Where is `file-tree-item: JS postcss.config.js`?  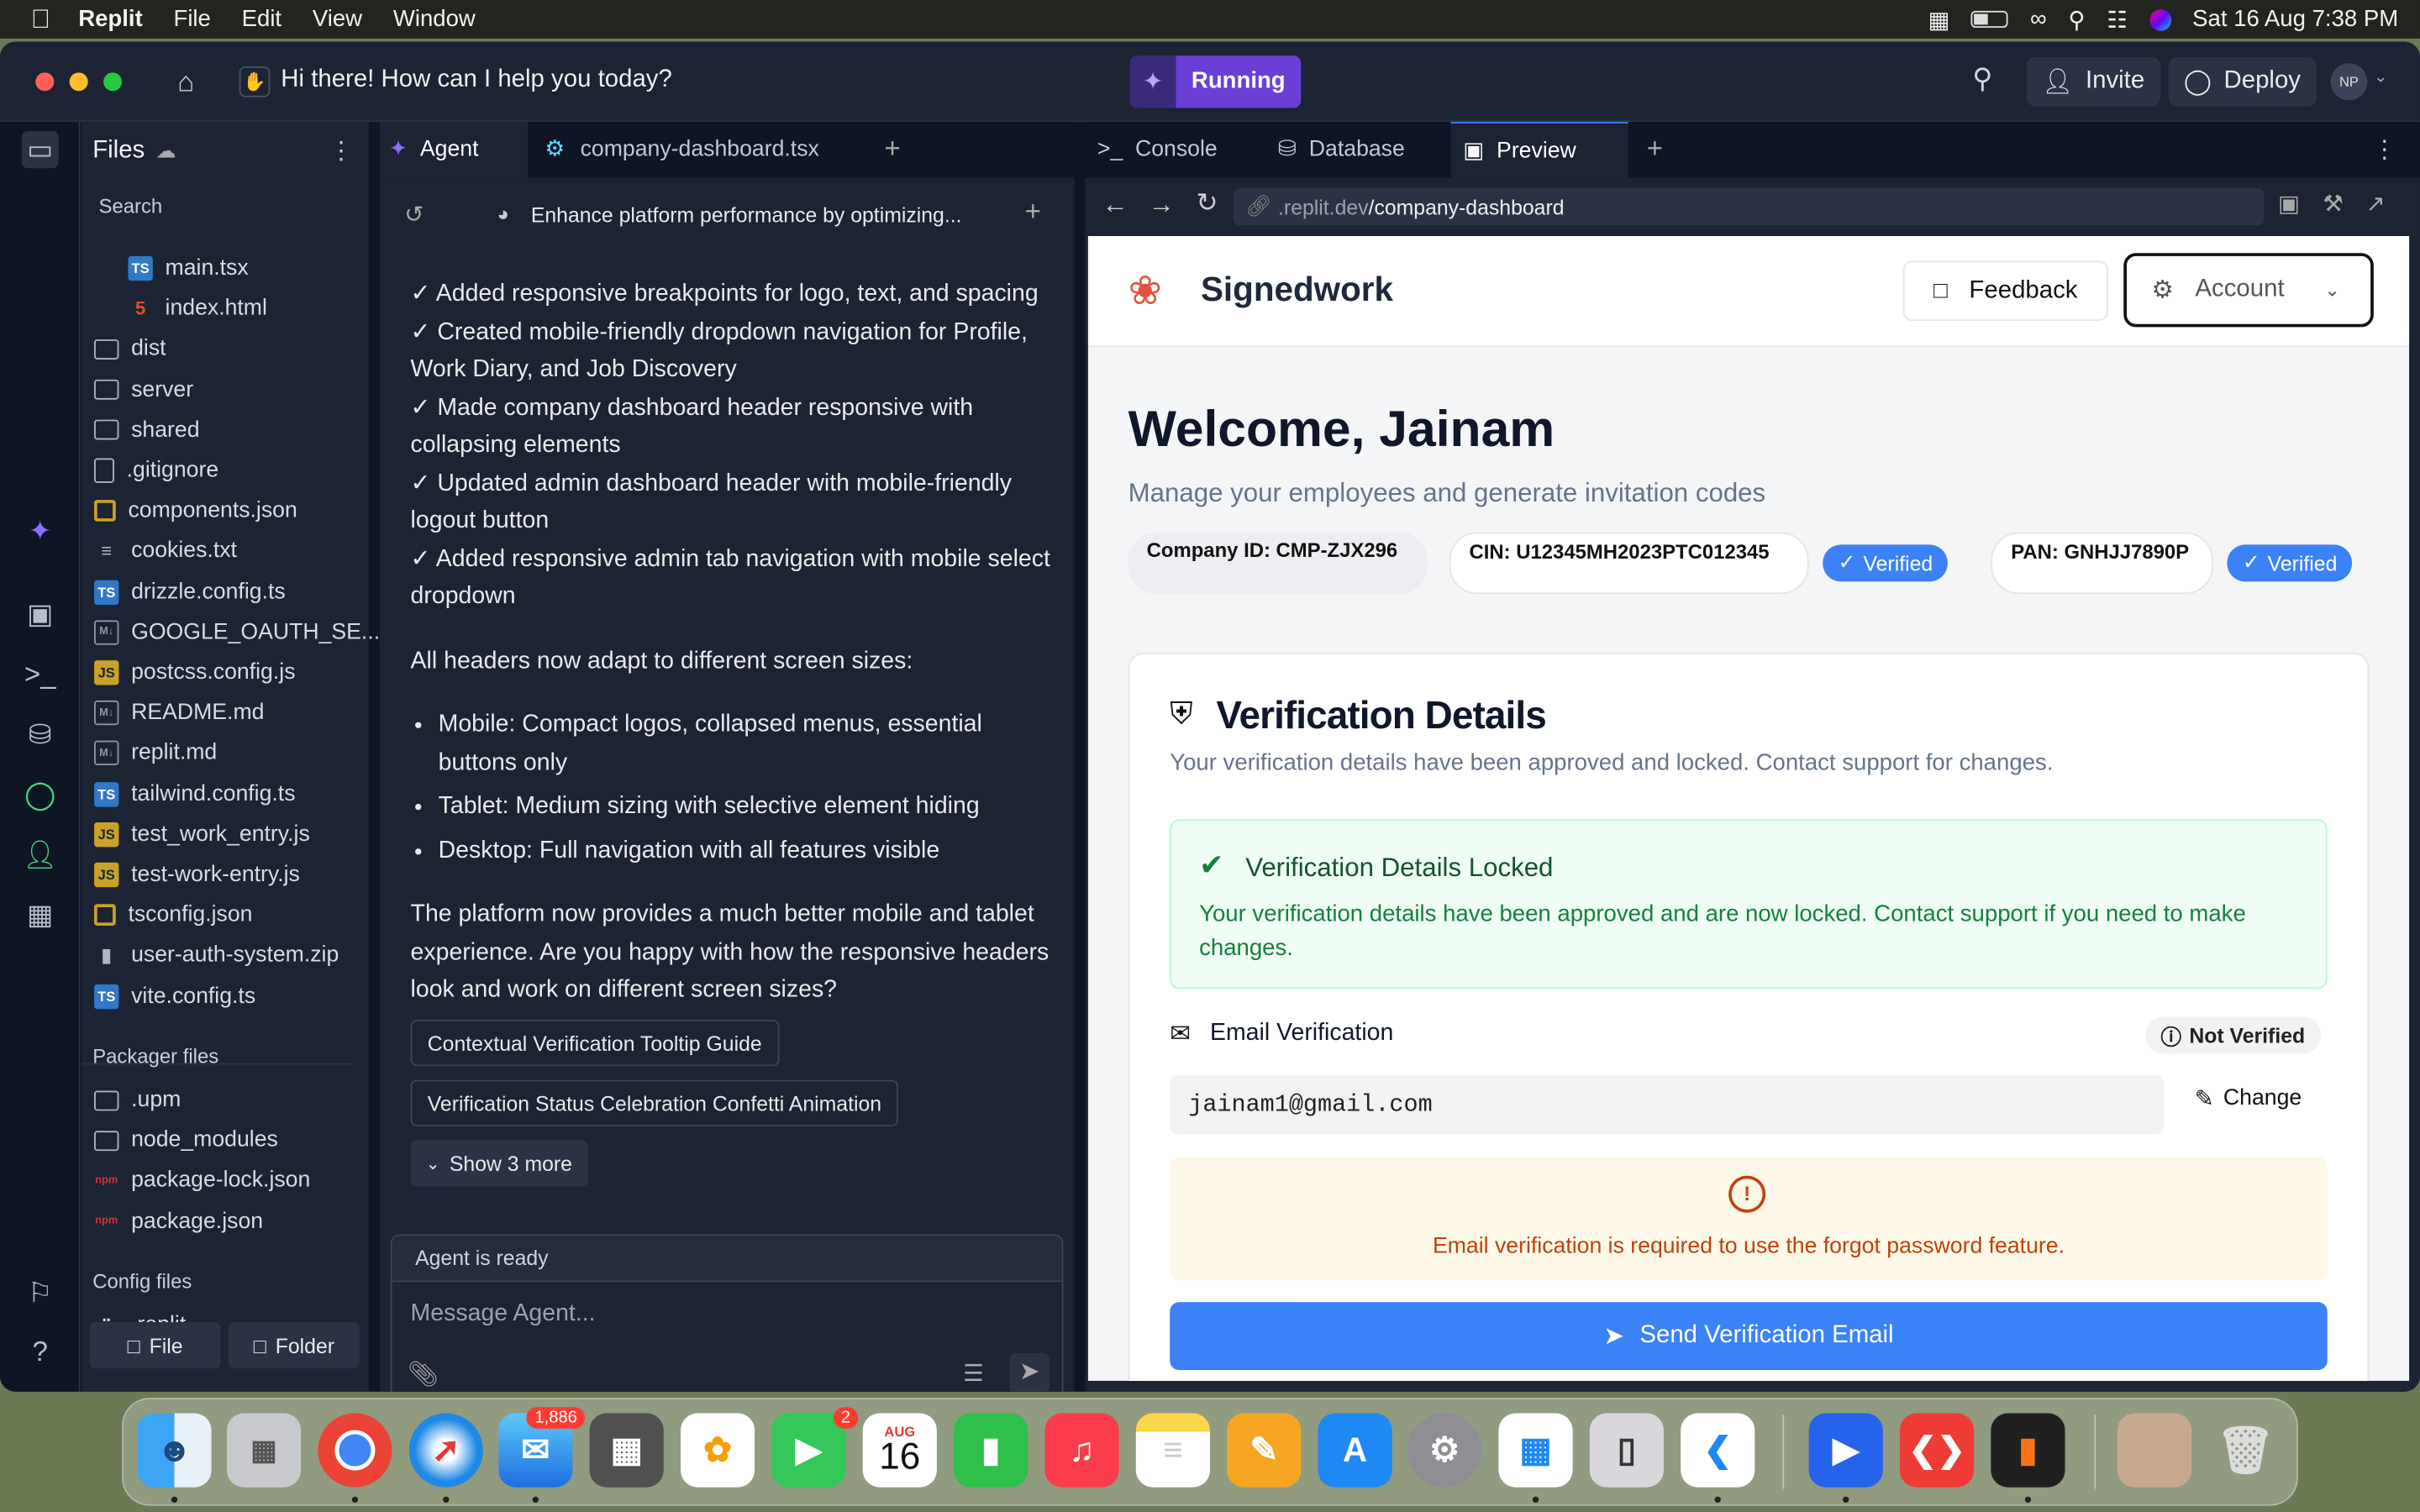 file-tree-item: JS postcss.config.js is located at coordinates (195, 673).